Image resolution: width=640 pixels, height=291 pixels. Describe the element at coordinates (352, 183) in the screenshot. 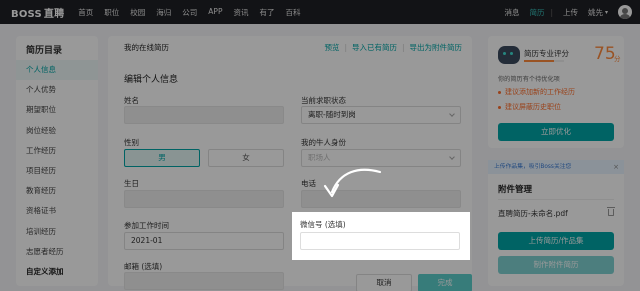

I see `guide-arrow-icon` at that location.